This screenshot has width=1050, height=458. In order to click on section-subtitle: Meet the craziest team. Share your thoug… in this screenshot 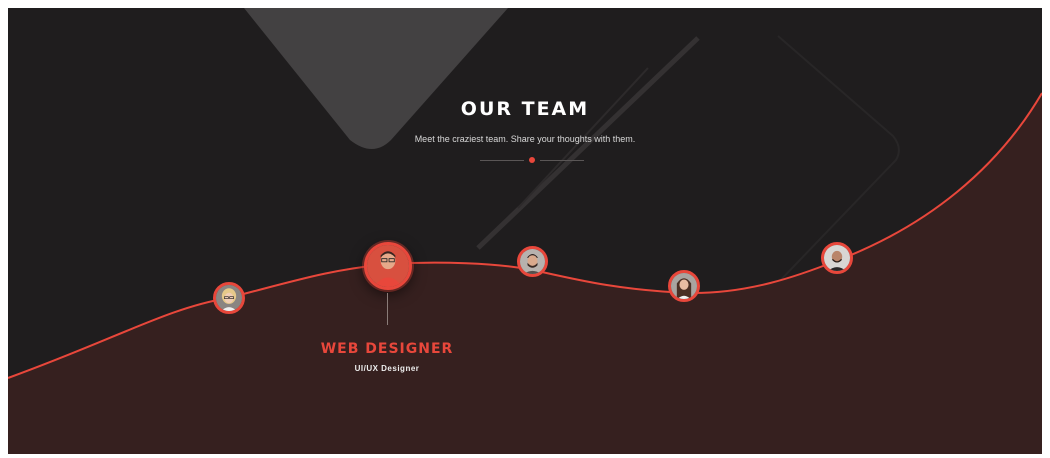, I will do `click(525, 139)`.